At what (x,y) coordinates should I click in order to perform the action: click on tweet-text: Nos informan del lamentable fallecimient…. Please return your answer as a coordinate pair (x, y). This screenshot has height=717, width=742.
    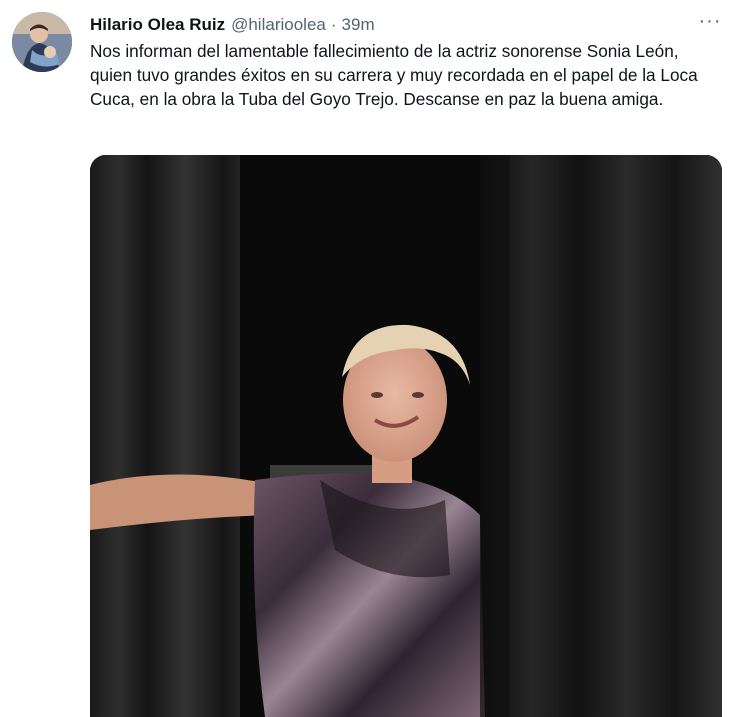
    Looking at the image, I should click on (394, 75).